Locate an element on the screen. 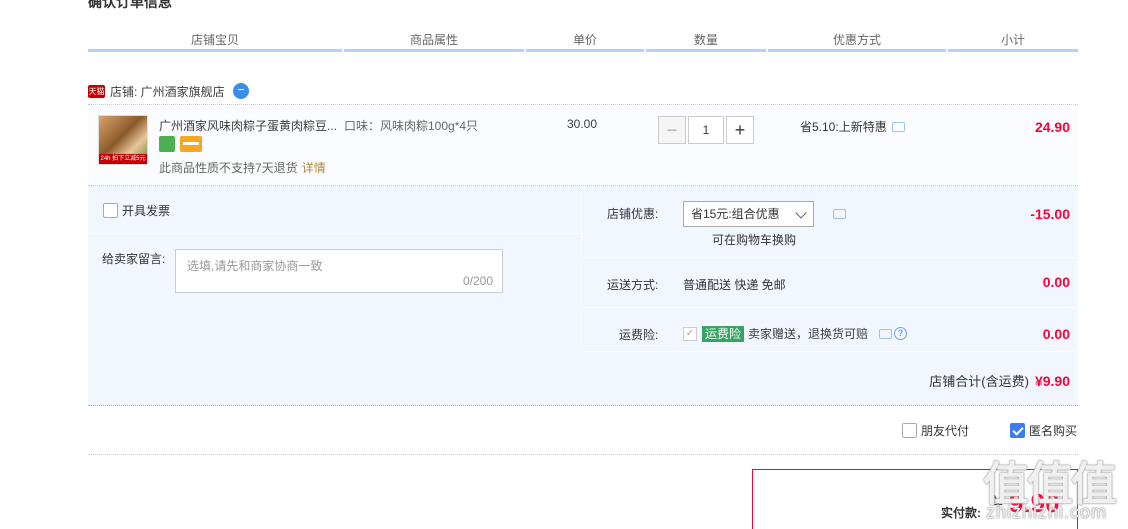 The width and height of the screenshot is (1128, 529). shipping-method: 普通配送 快递 免邮 is located at coordinates (734, 285).